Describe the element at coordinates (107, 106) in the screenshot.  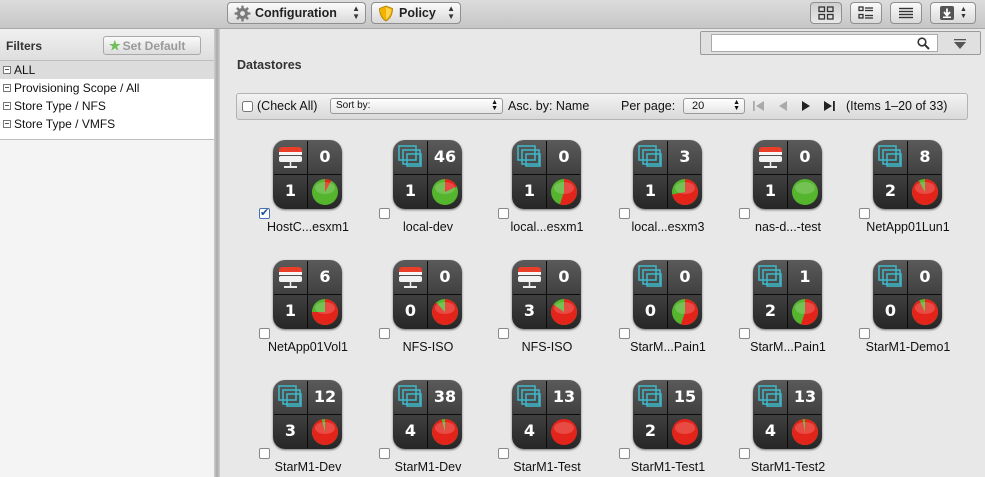
I see `filter-item-store-type-nfs: Store Type / NFS` at that location.